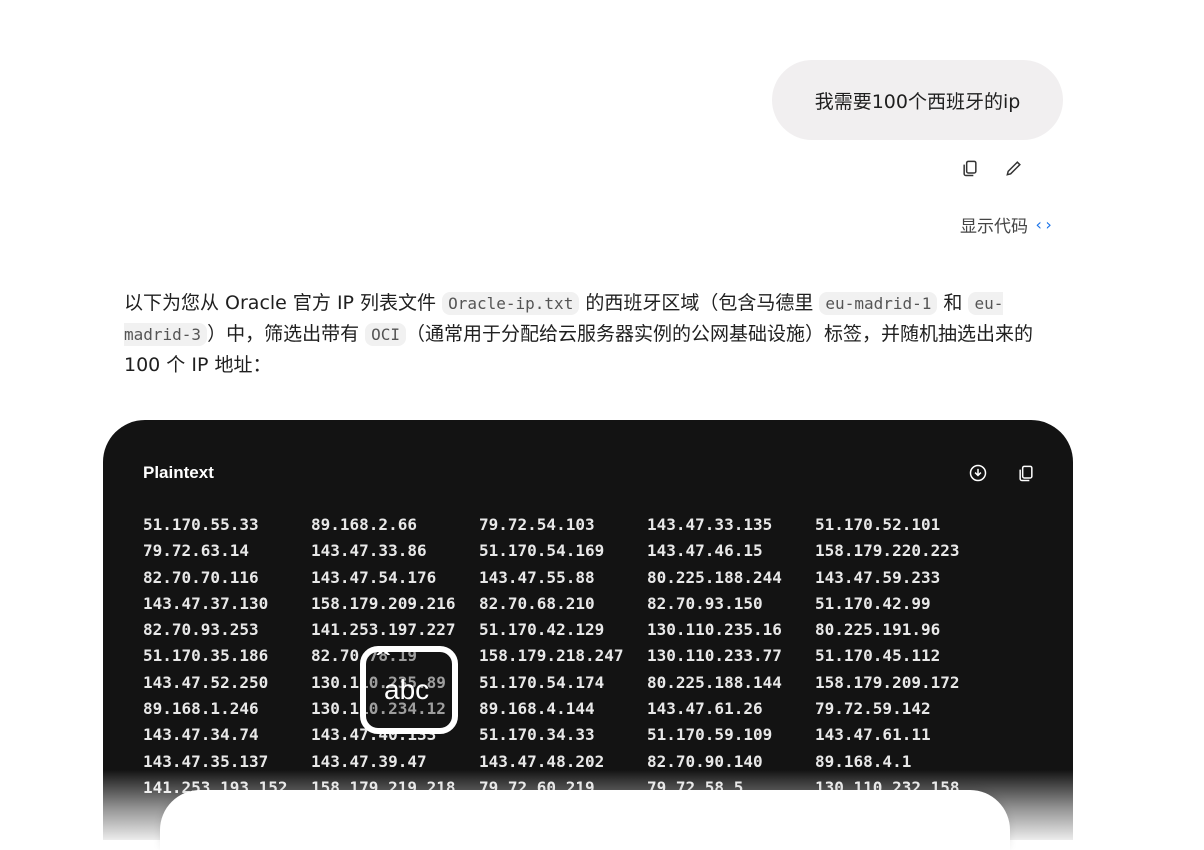  What do you see at coordinates (710, 524) in the screenshot?
I see `ip-address: 143.47.33.135` at bounding box center [710, 524].